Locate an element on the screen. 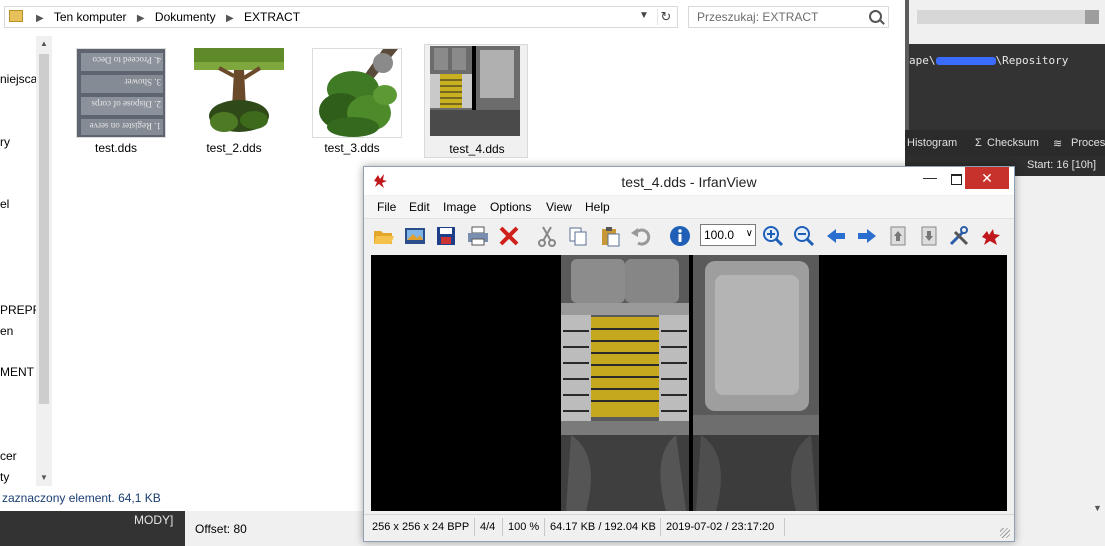 This screenshot has height=546, width=1105. offset-label: Offset: 80 is located at coordinates (221, 529).